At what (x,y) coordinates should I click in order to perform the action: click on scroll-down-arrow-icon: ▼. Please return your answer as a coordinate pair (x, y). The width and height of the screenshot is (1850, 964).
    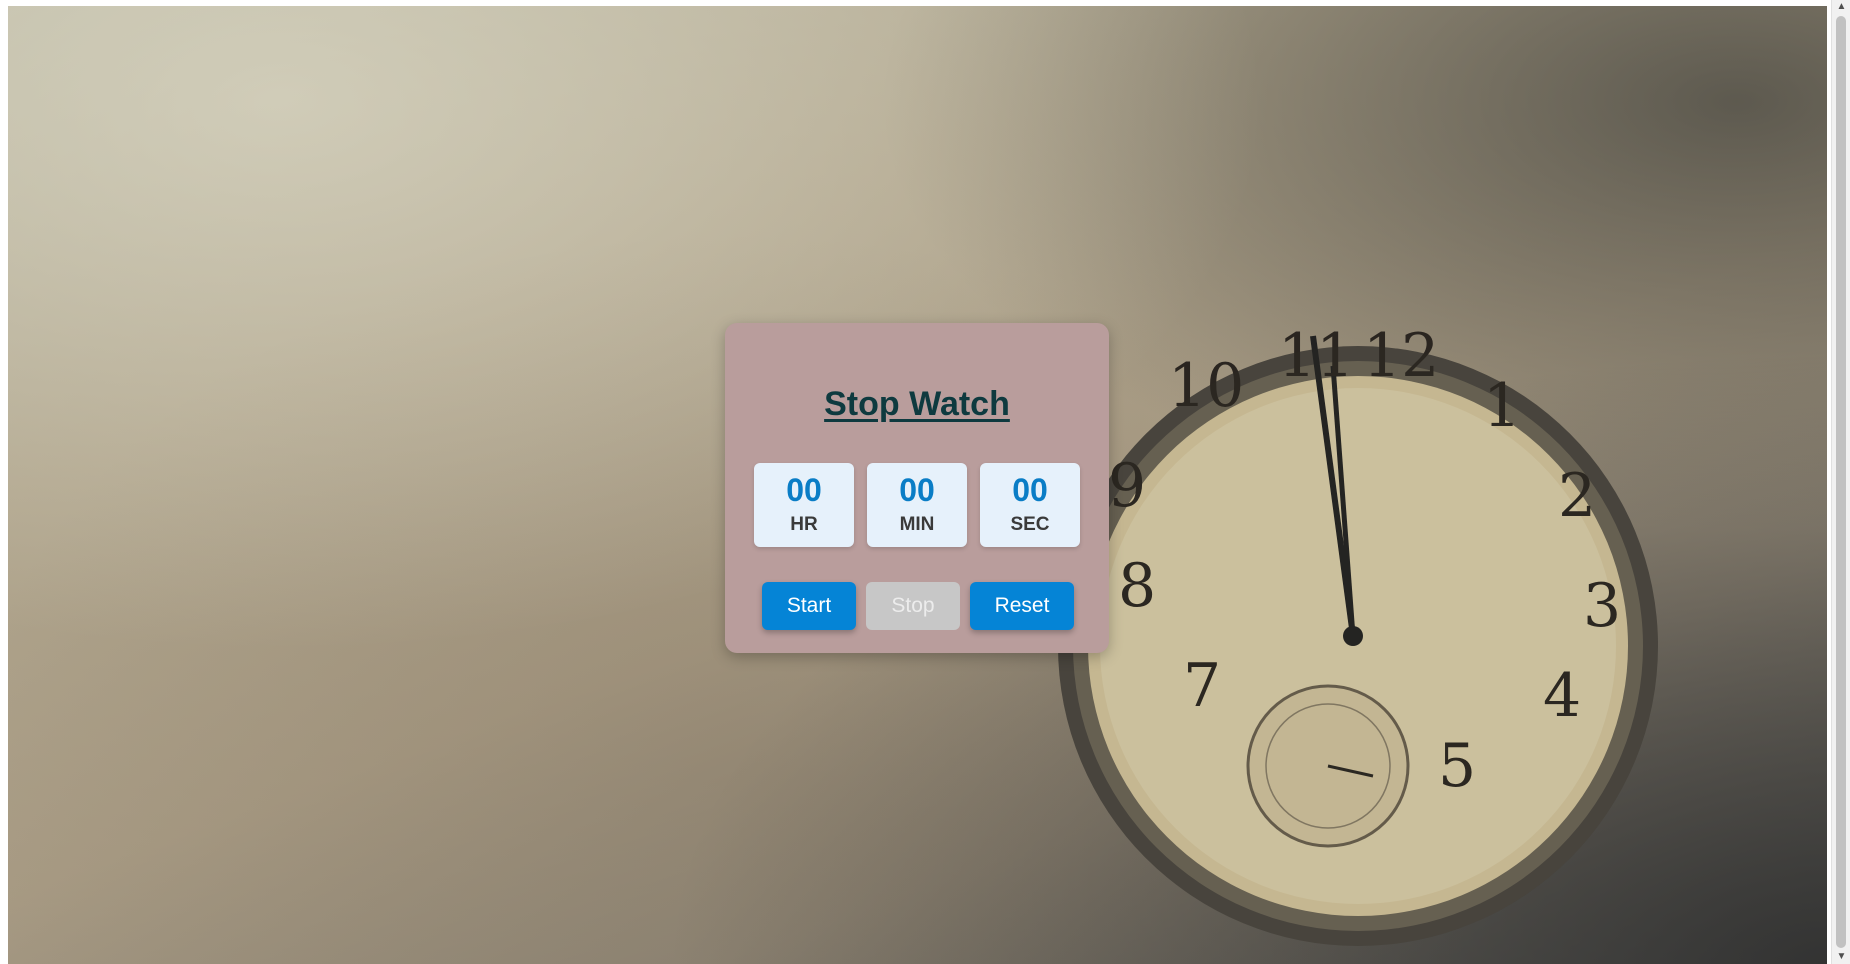
    Looking at the image, I should click on (1841, 957).